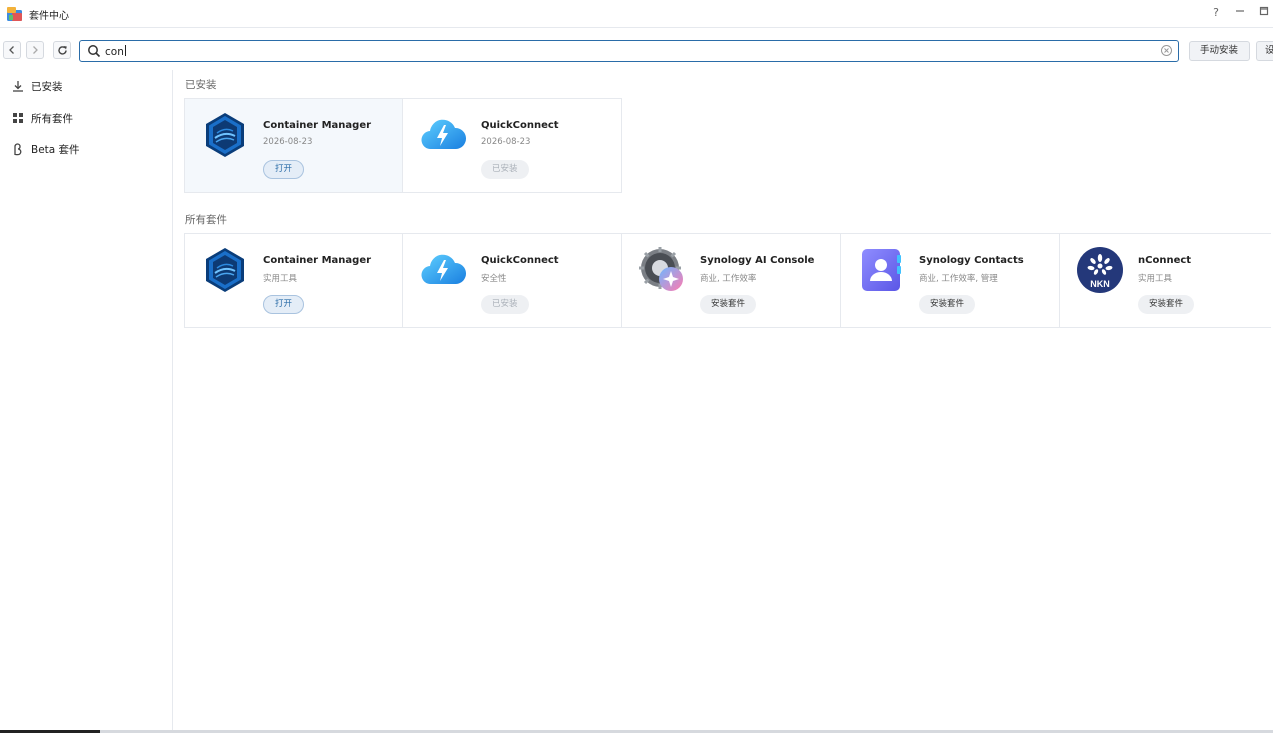  I want to click on help-button: ?, so click(1216, 13).